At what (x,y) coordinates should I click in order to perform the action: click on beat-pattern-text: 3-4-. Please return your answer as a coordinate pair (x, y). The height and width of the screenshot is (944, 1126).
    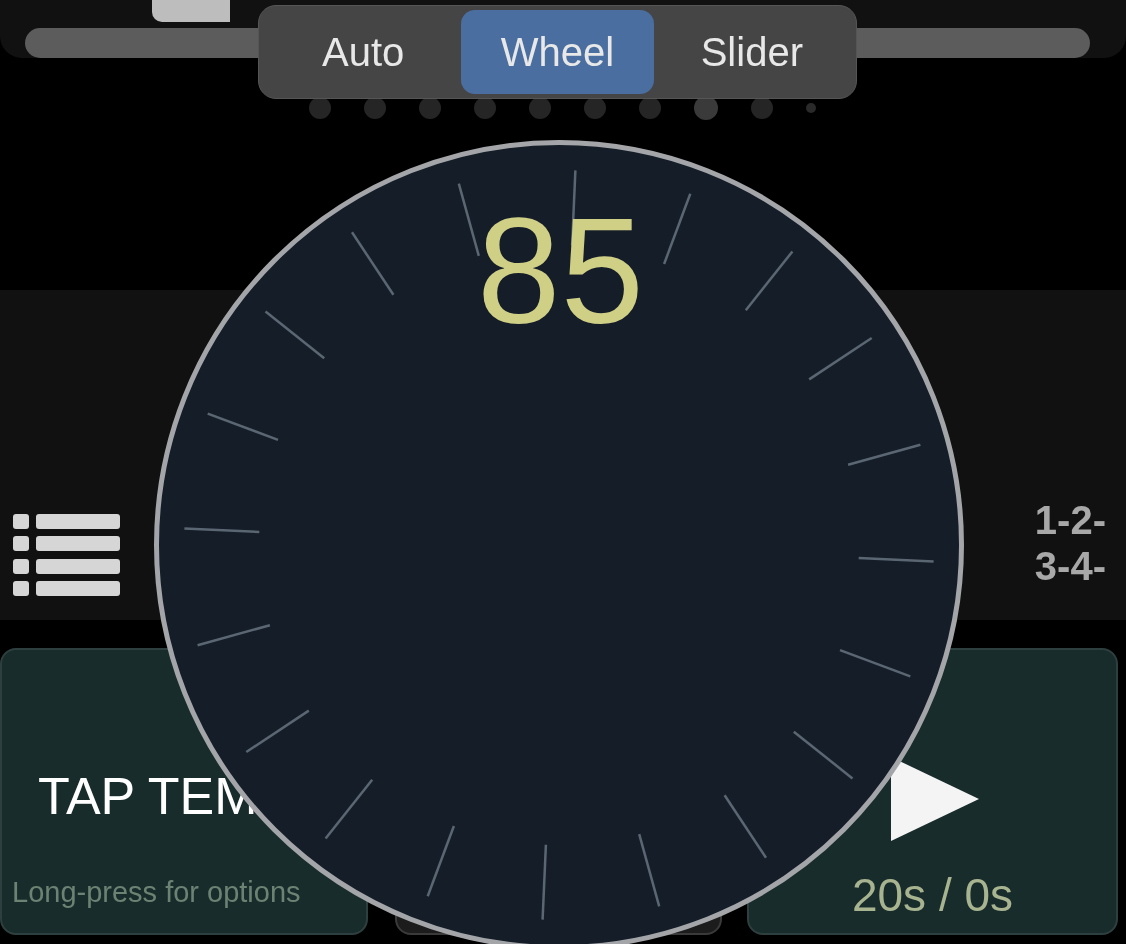
    Looking at the image, I should click on (1070, 566).